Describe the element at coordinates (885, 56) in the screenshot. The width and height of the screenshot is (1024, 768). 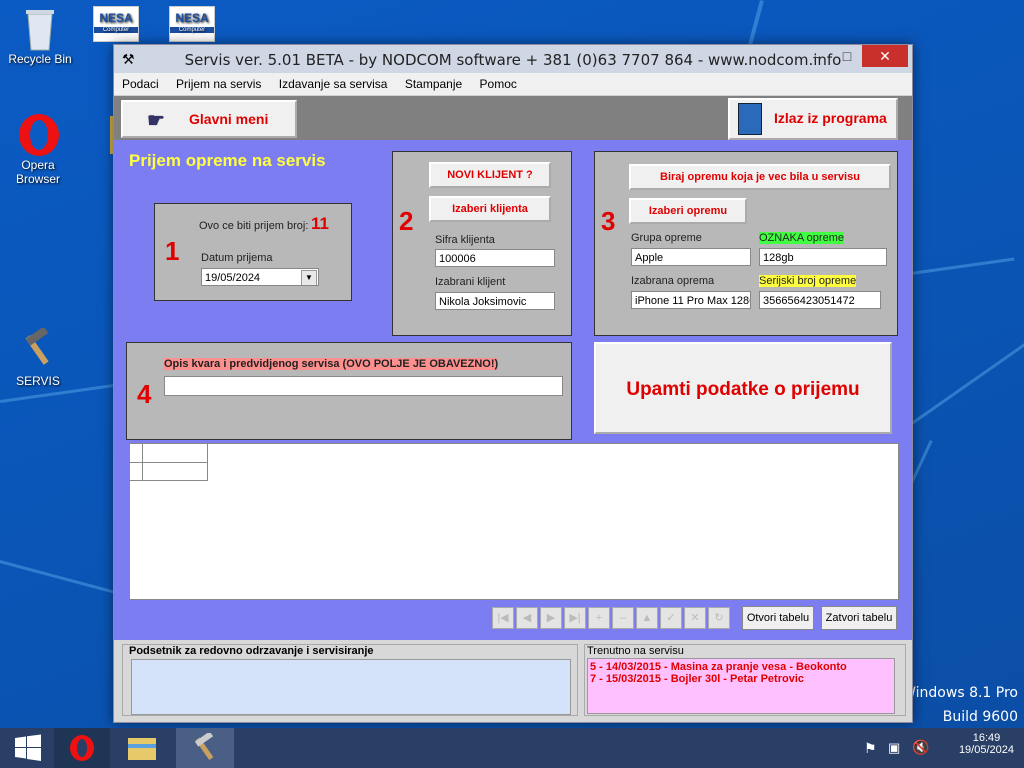
I see `close-button: ✕` at that location.